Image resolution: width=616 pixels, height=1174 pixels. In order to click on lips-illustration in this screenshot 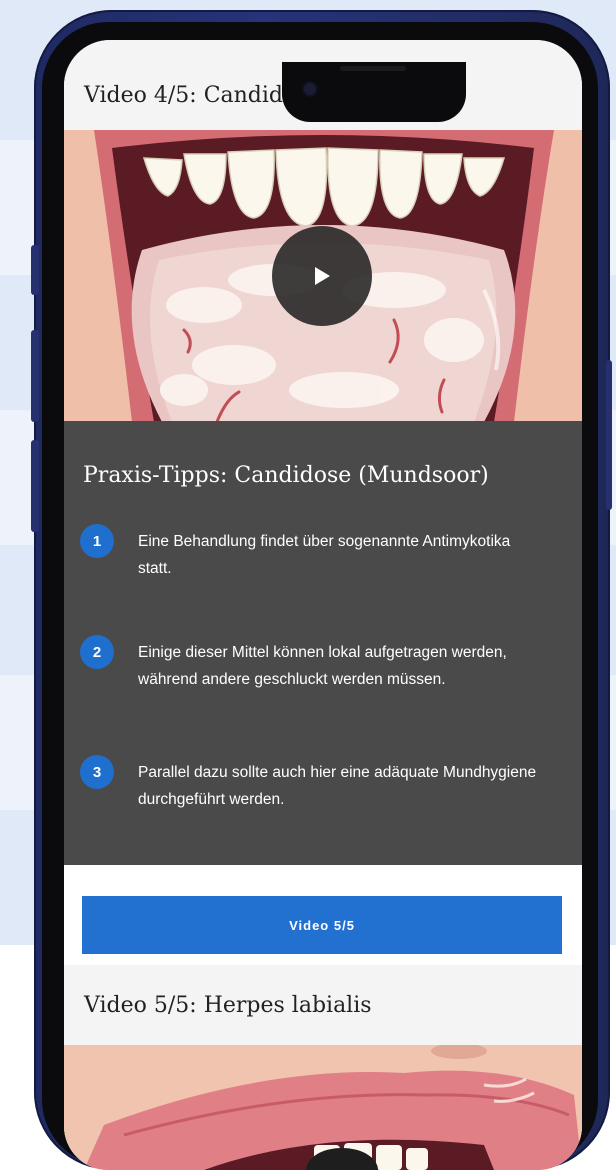, I will do `click(323, 1107)`.